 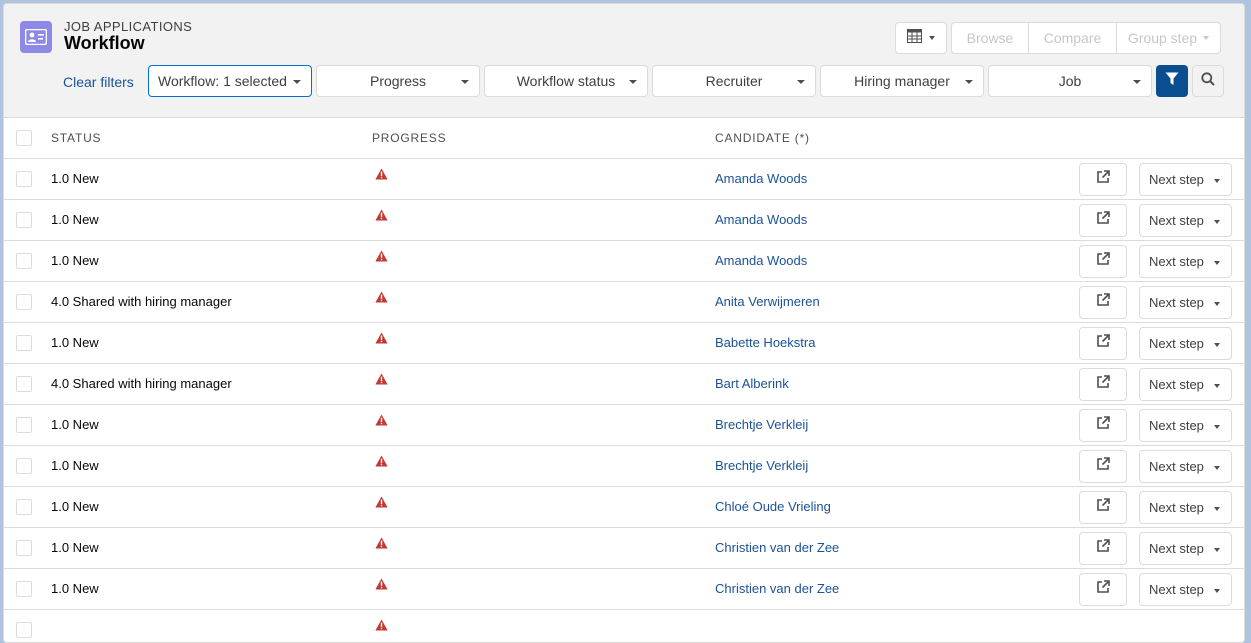 I want to click on candidate-link: Anita Verwijmeren, so click(x=767, y=301).